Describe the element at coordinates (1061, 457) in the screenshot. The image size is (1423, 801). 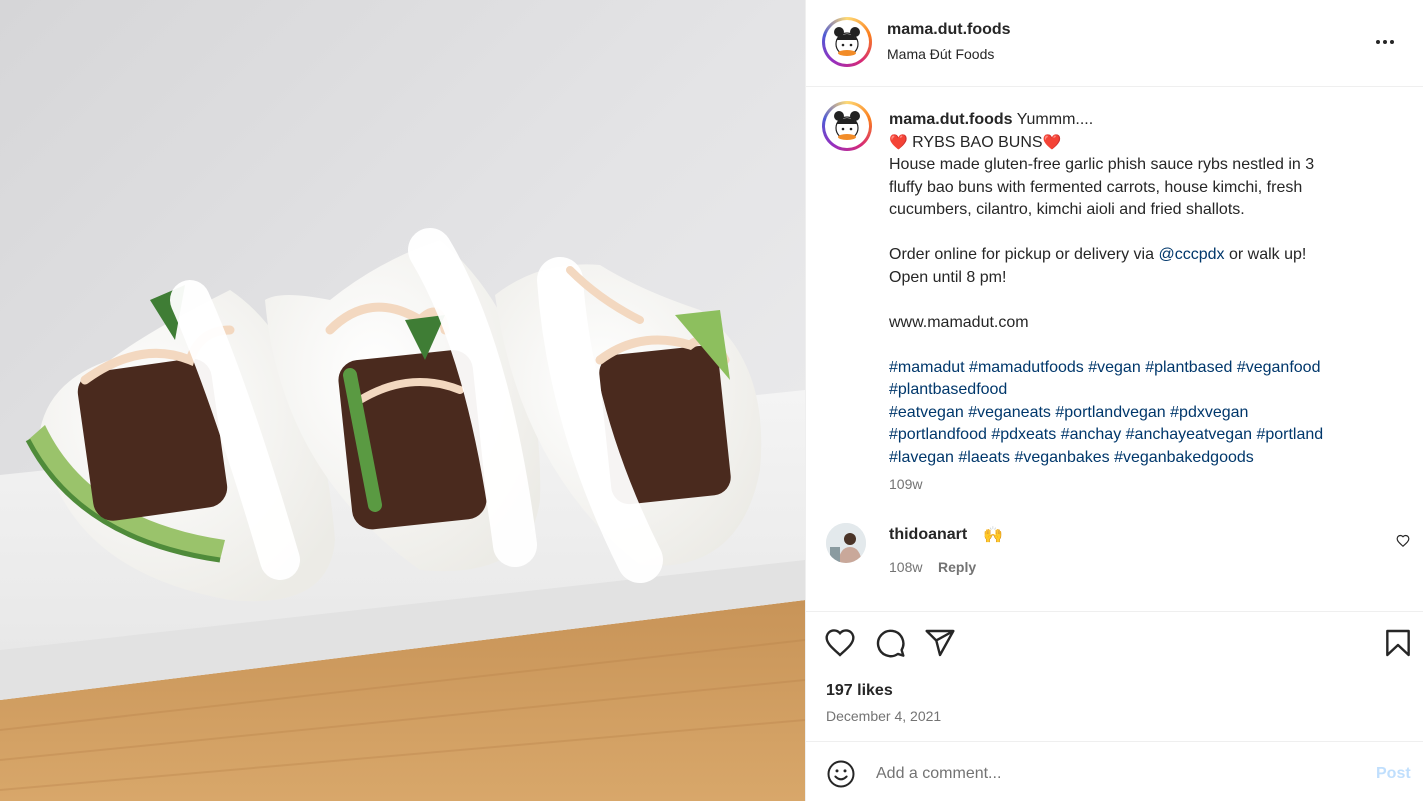
I see `hashtag-link: #veganbakes` at that location.